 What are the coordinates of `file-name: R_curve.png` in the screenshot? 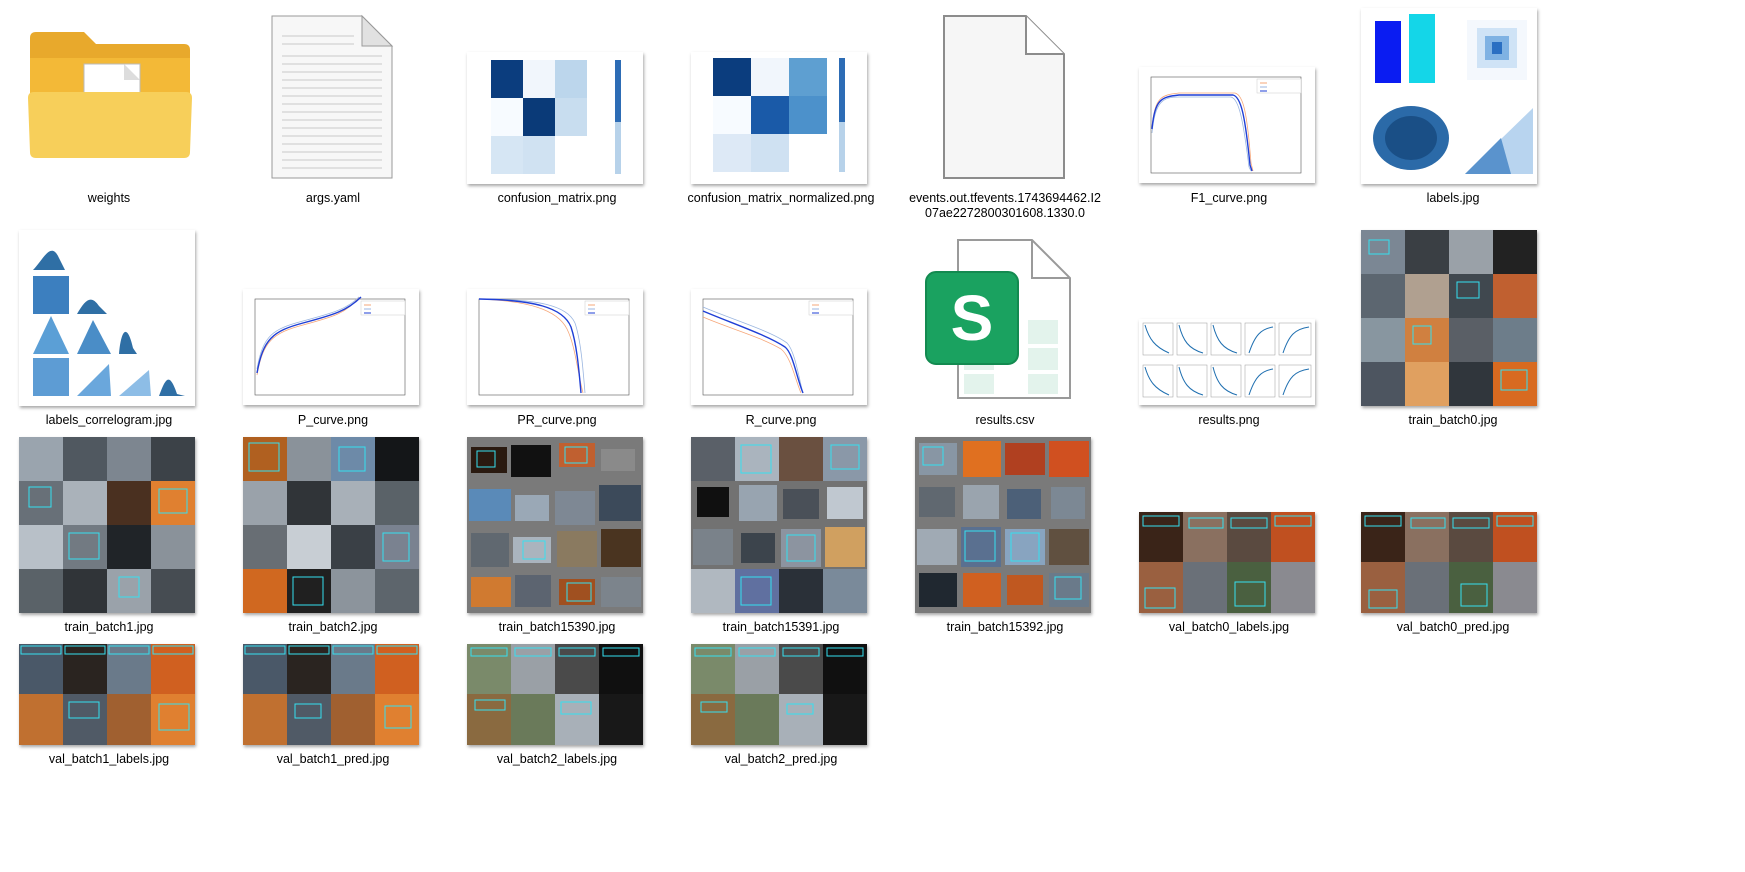 It's located at (781, 420).